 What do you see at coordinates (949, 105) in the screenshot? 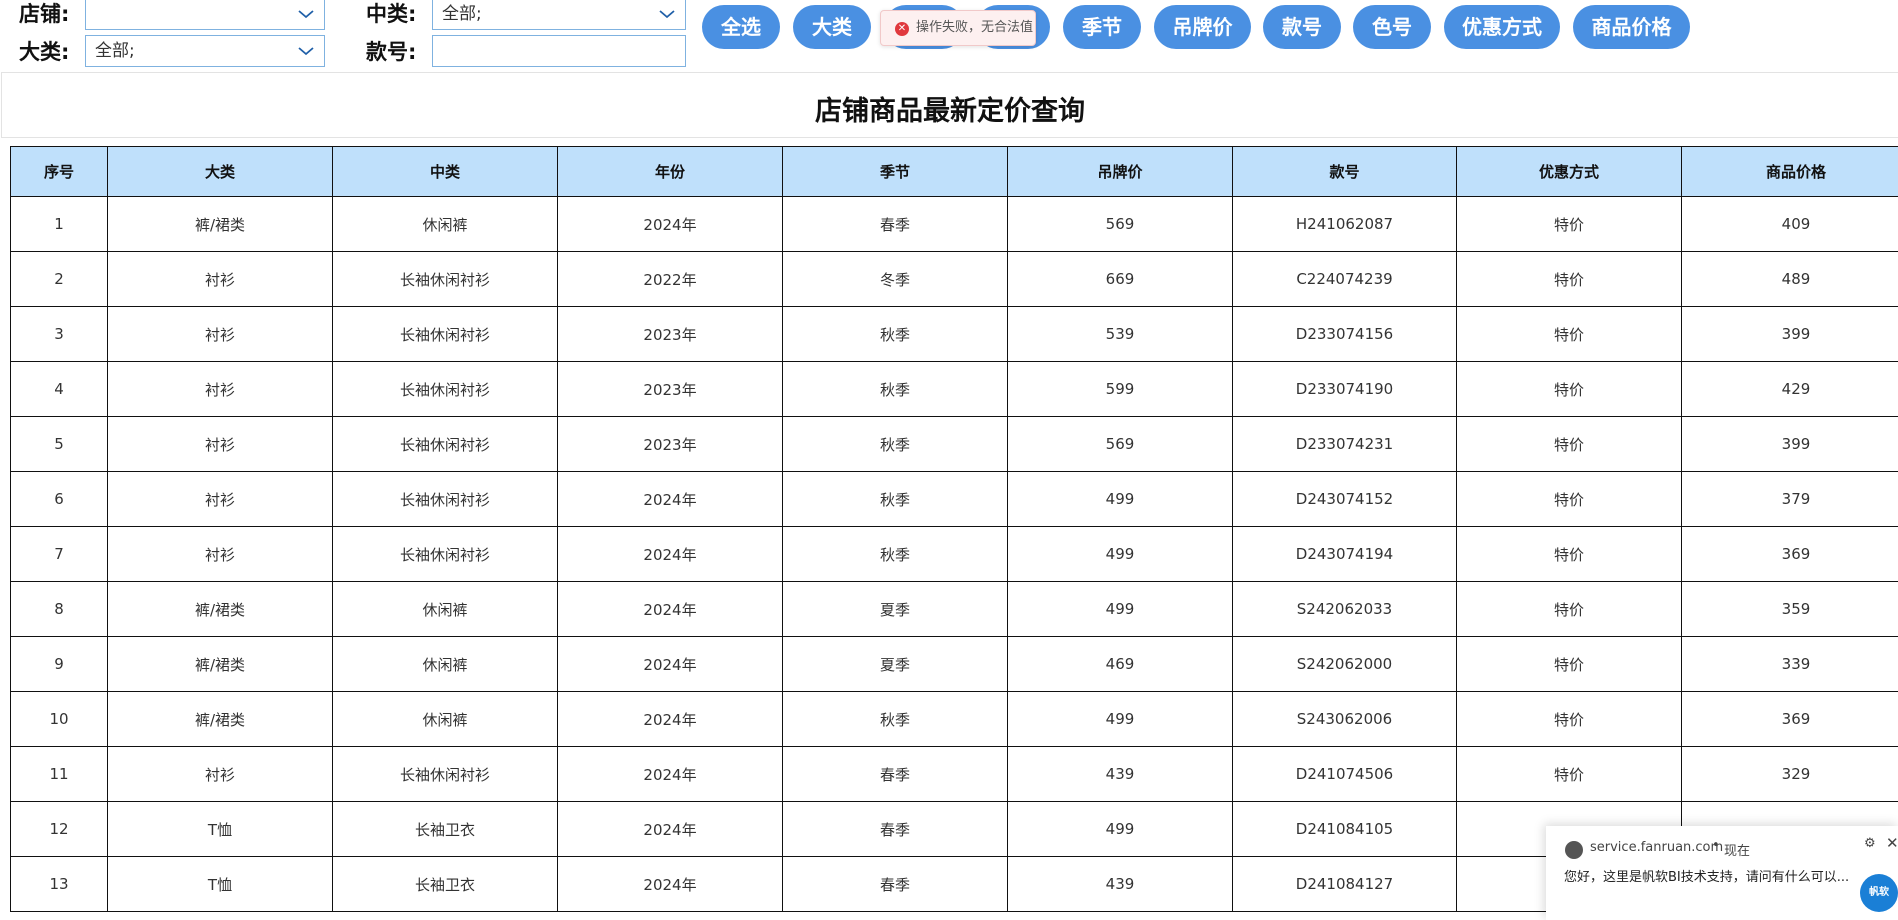
I see `report-title-box: 店铺商品最新定价查询` at bounding box center [949, 105].